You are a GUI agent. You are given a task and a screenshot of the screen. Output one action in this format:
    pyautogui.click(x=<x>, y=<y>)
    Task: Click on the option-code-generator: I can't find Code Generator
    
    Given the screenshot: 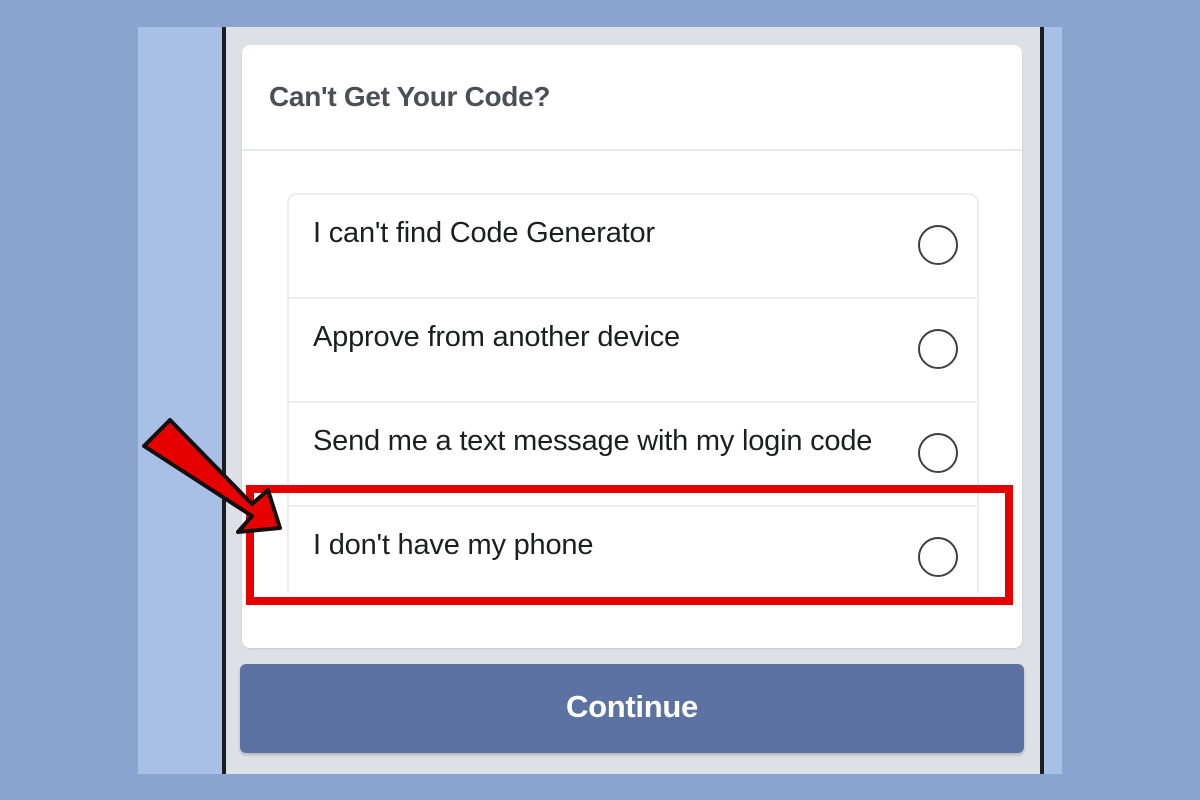 What is the action you would take?
    pyautogui.click(x=633, y=247)
    